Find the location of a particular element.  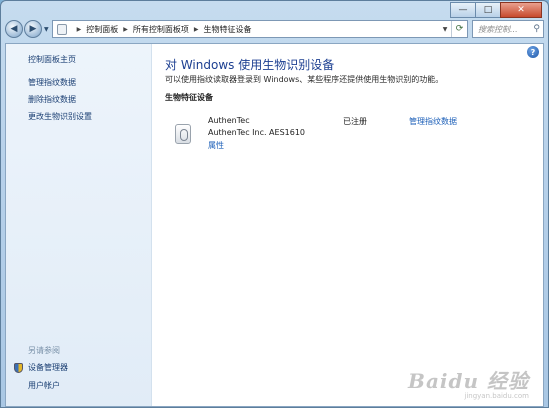

window-controls: — □ ✕ is located at coordinates (496, 10).